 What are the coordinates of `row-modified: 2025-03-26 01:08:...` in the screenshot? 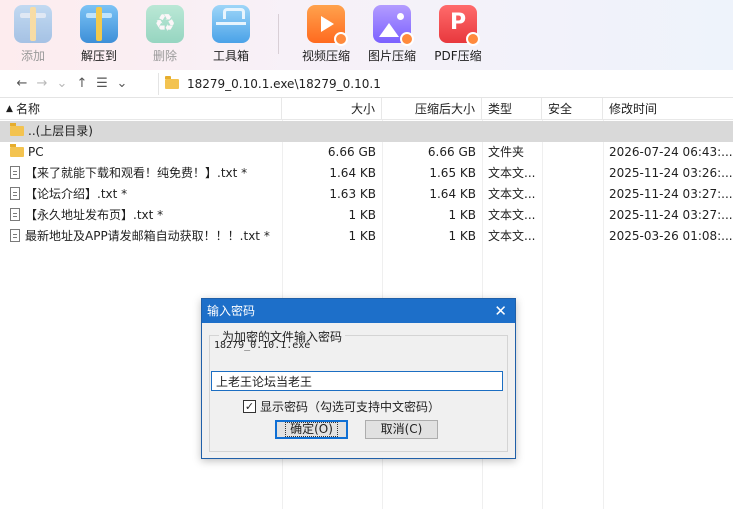 It's located at (671, 236).